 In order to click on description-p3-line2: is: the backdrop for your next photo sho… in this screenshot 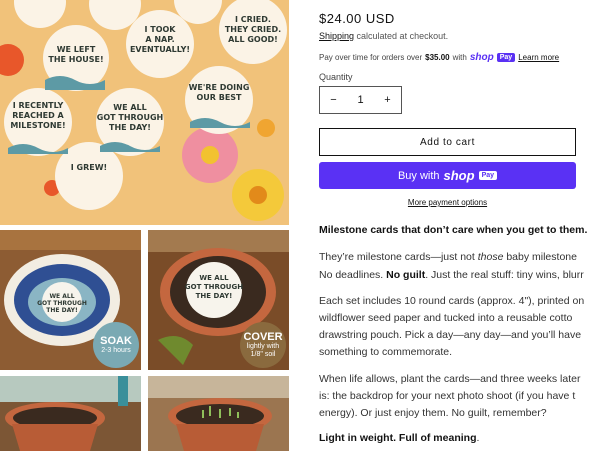, I will do `click(447, 396)`.